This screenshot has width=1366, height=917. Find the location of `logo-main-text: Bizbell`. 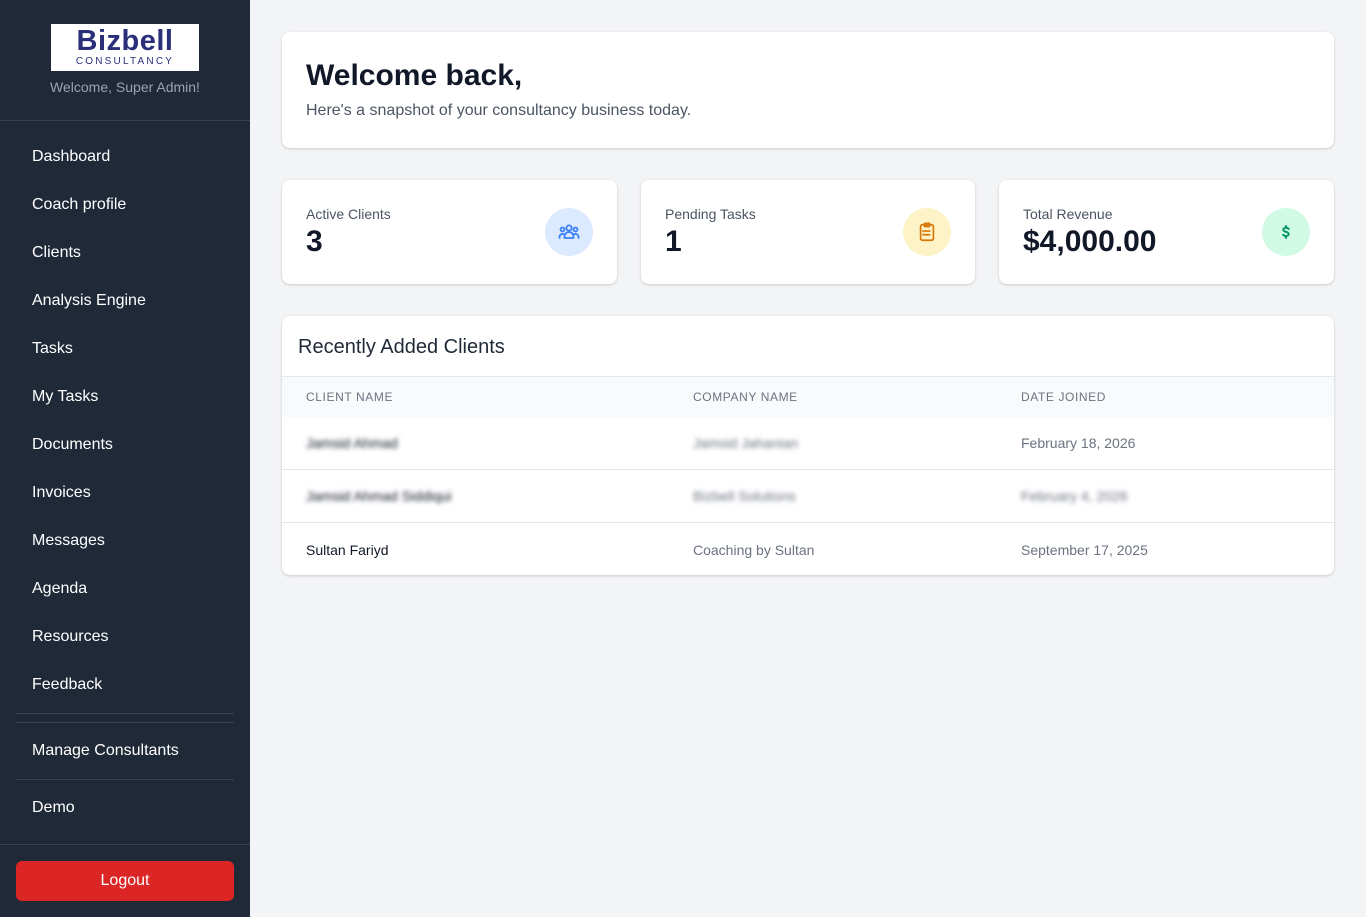

logo-main-text: Bizbell is located at coordinates (125, 41).